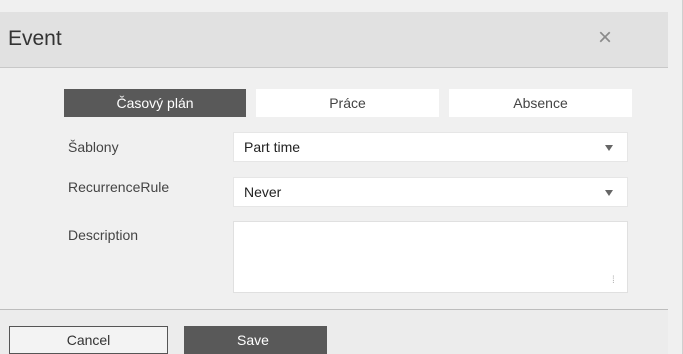 The height and width of the screenshot is (354, 683). What do you see at coordinates (263, 192) in the screenshot?
I see `recurrence-select-value: Never` at bounding box center [263, 192].